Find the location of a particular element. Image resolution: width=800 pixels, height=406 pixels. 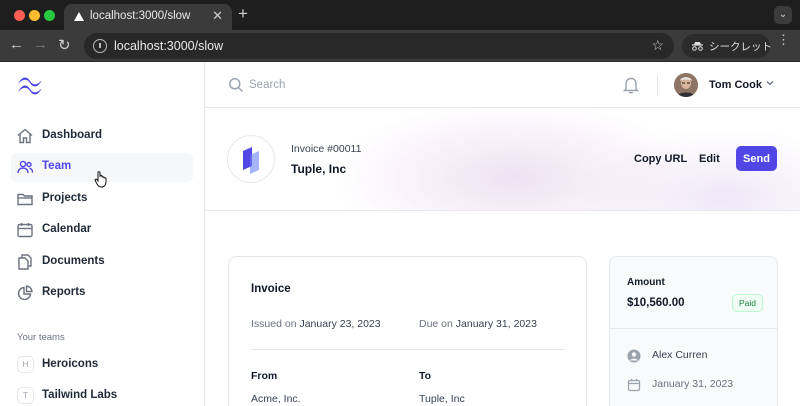

user-photo-icon is located at coordinates (686, 85).